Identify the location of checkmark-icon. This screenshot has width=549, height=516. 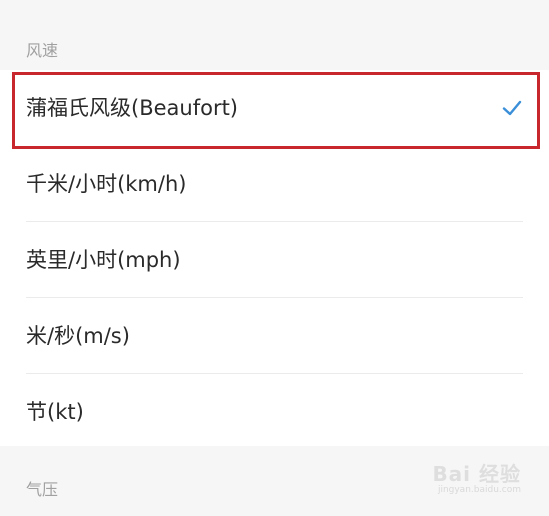
(512, 108).